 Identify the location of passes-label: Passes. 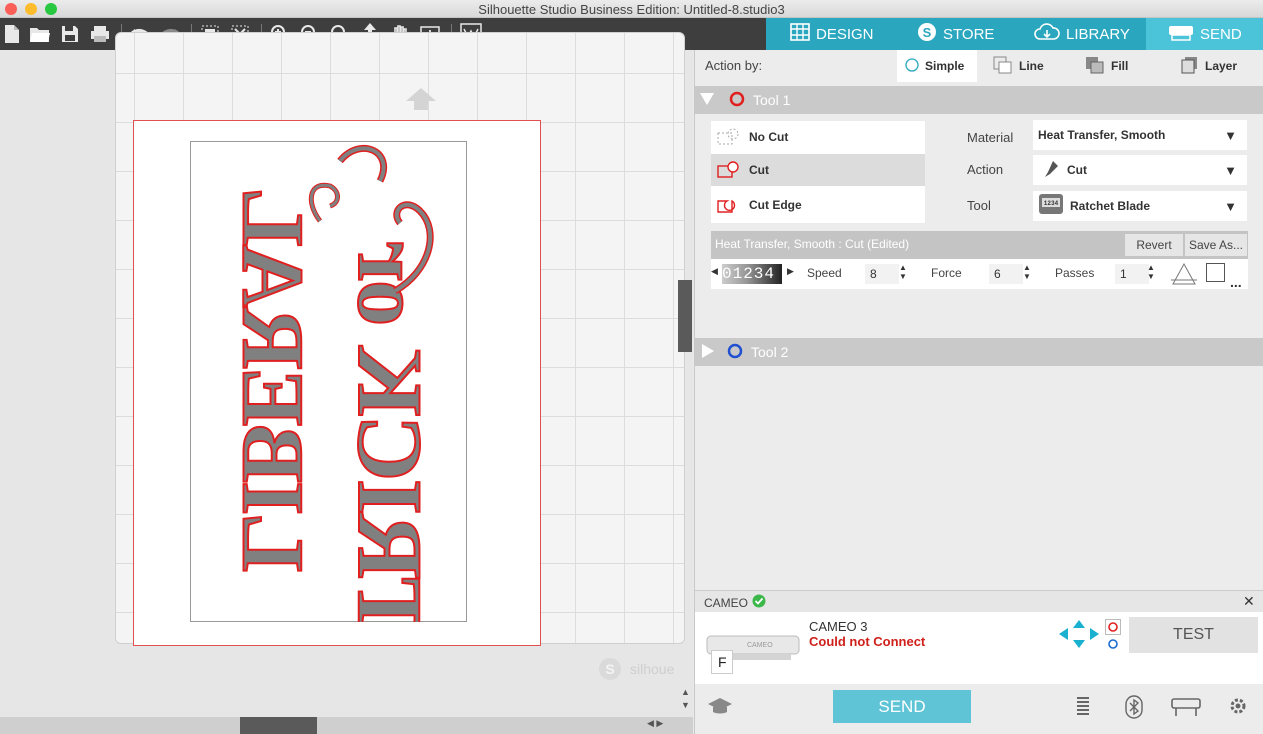
(1075, 273).